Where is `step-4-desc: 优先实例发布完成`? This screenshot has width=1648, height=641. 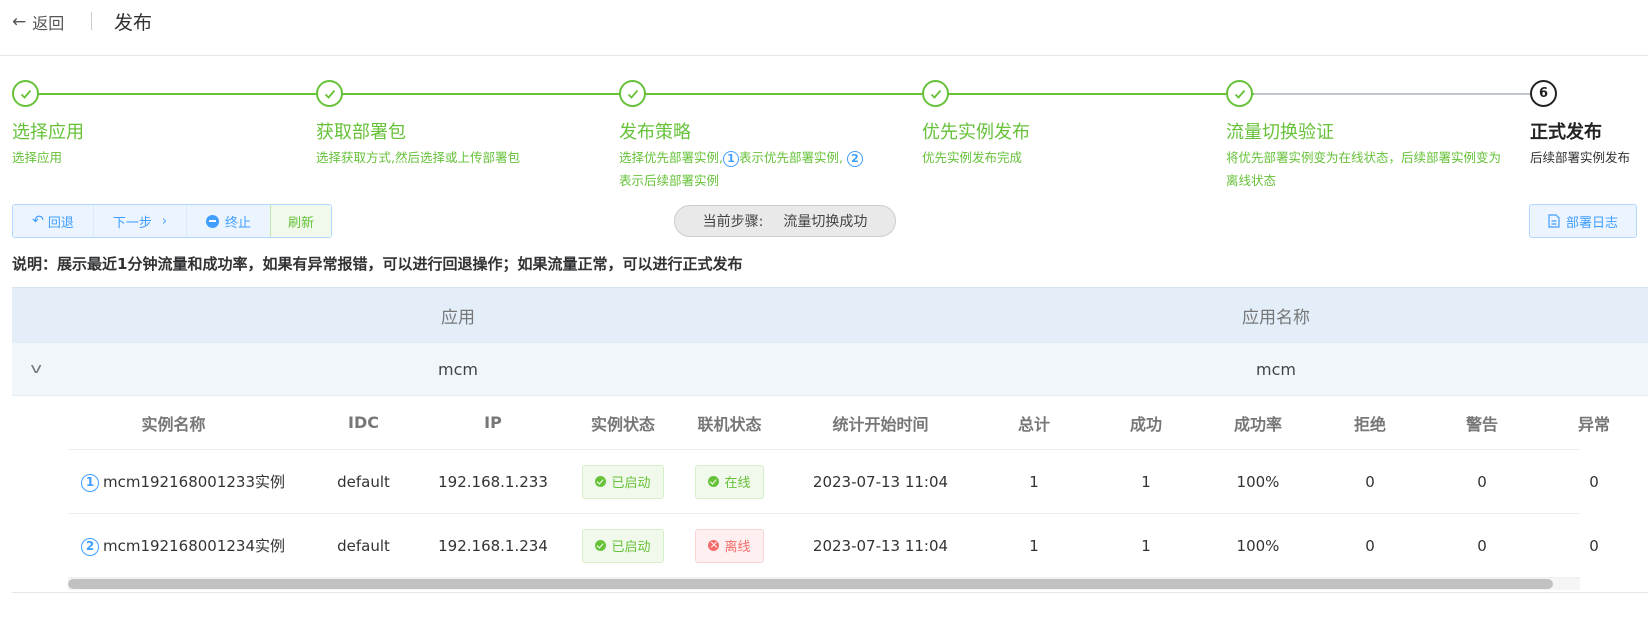
step-4-desc: 优先实例发布完成 is located at coordinates (972, 157).